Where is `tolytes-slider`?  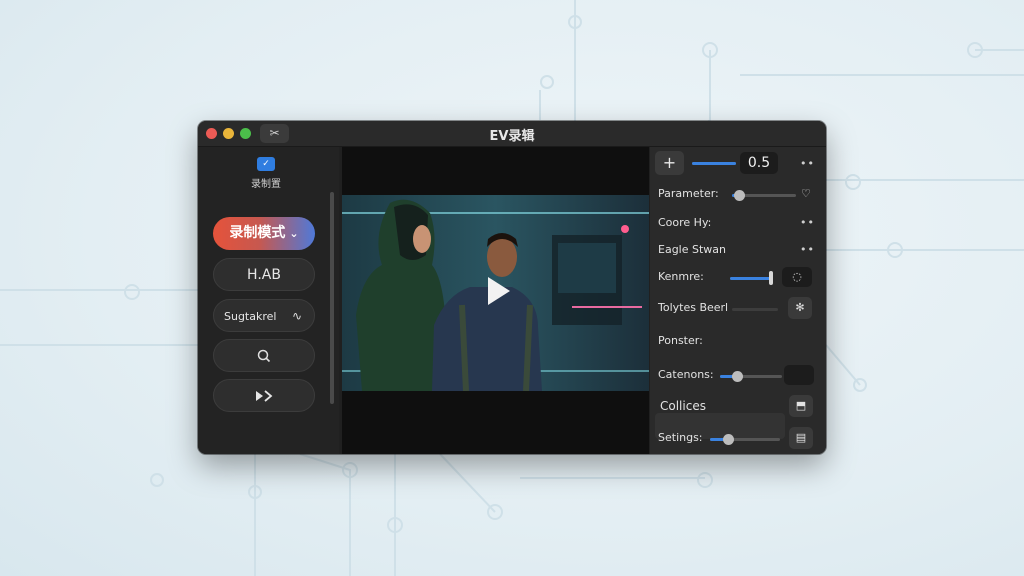 tolytes-slider is located at coordinates (755, 309).